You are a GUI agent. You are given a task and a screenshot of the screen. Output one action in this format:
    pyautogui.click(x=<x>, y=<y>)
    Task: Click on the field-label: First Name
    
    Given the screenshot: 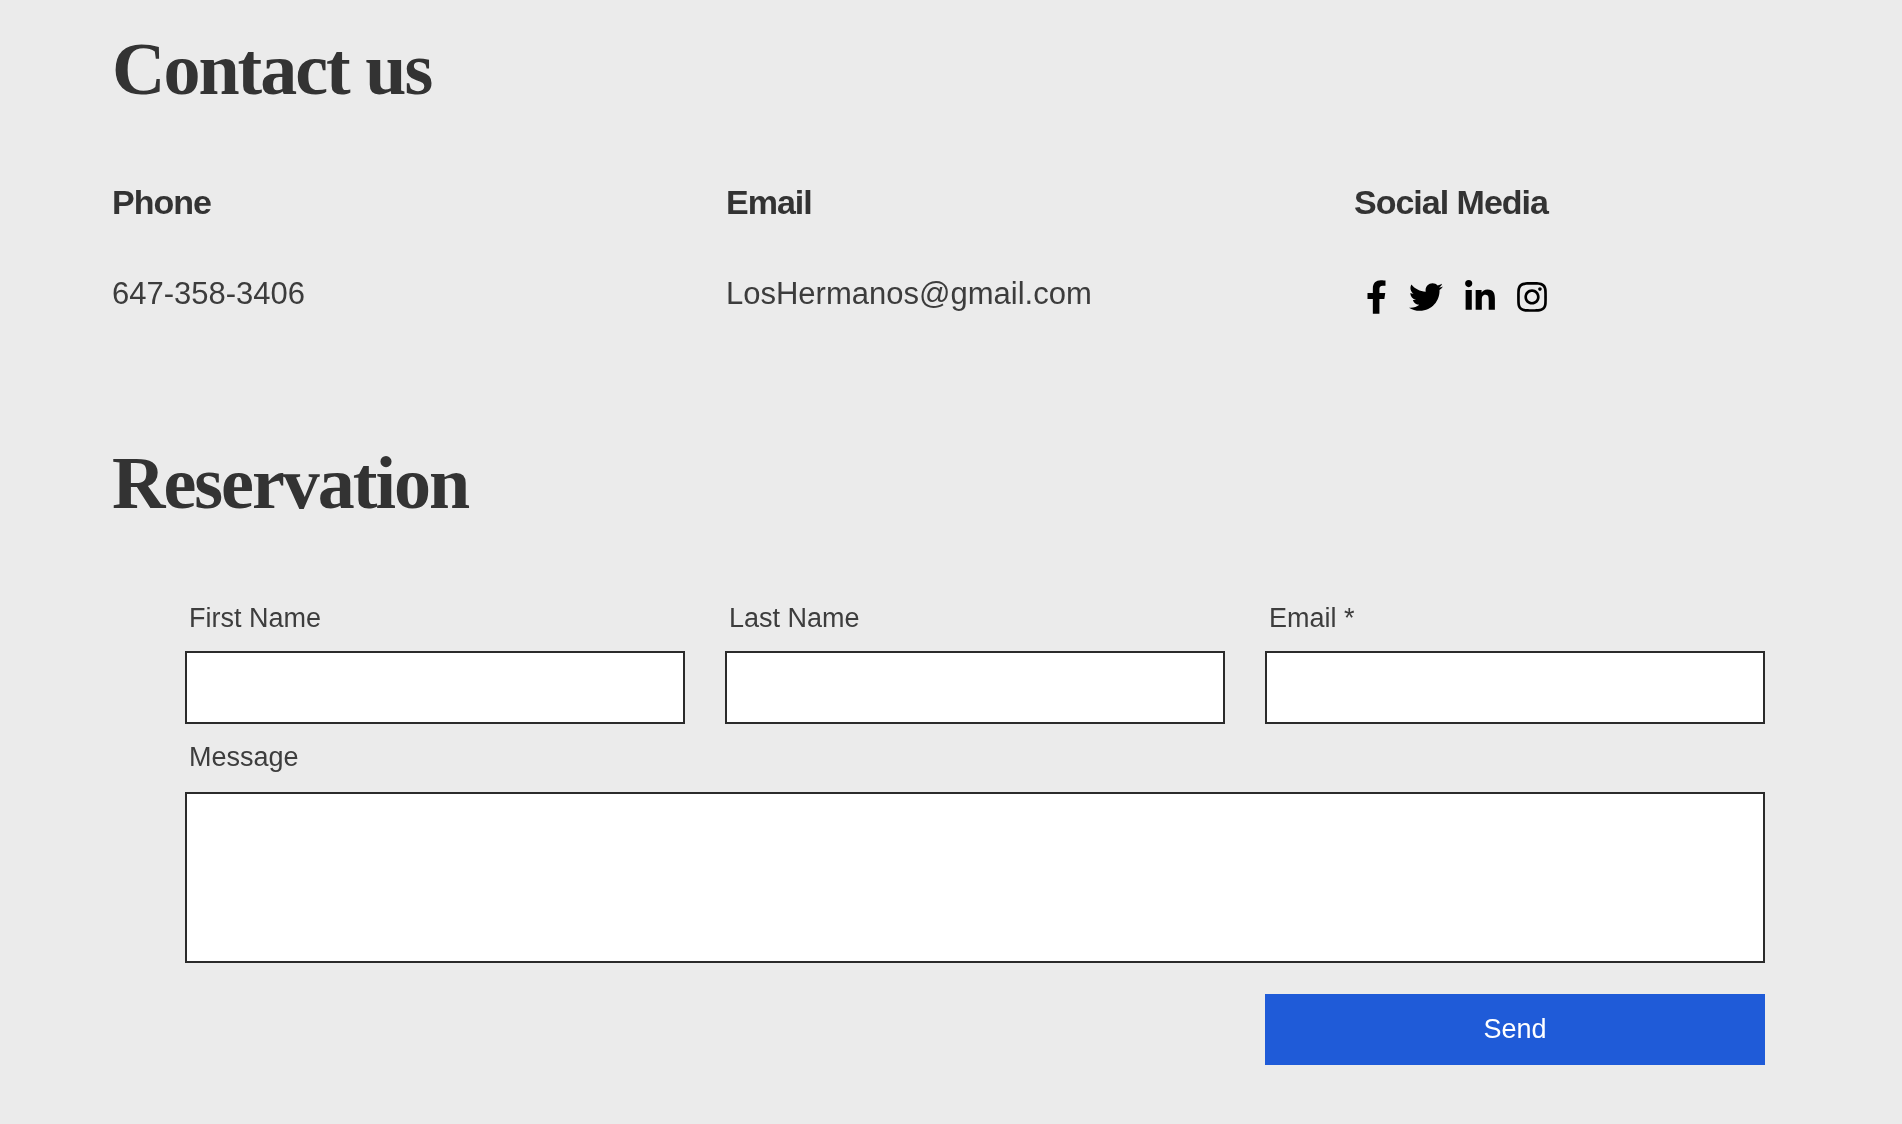 What is the action you would take?
    pyautogui.click(x=254, y=618)
    